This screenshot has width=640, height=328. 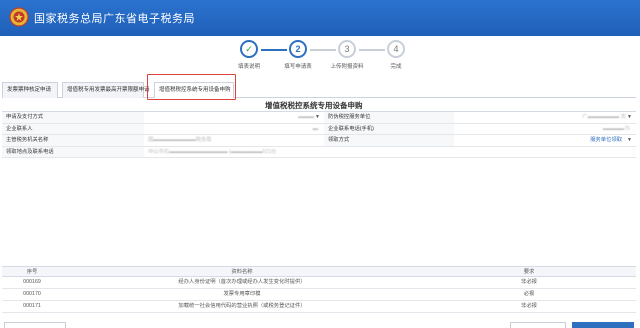 I want to click on step-3: 3 上传附报资料, so click(x=347, y=55).